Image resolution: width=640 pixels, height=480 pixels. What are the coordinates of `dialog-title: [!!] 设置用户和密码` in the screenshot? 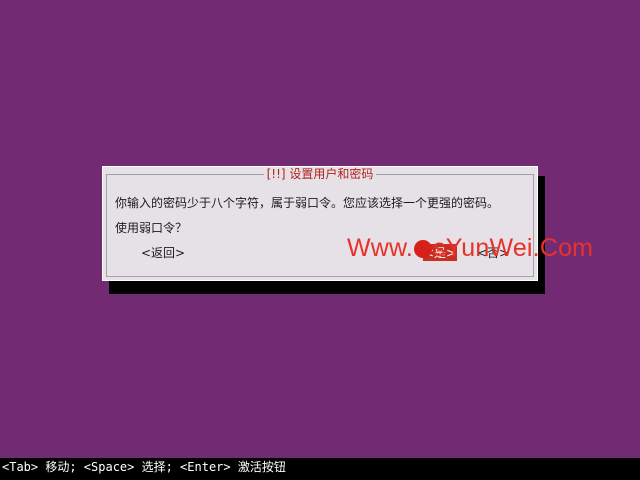 It's located at (320, 174).